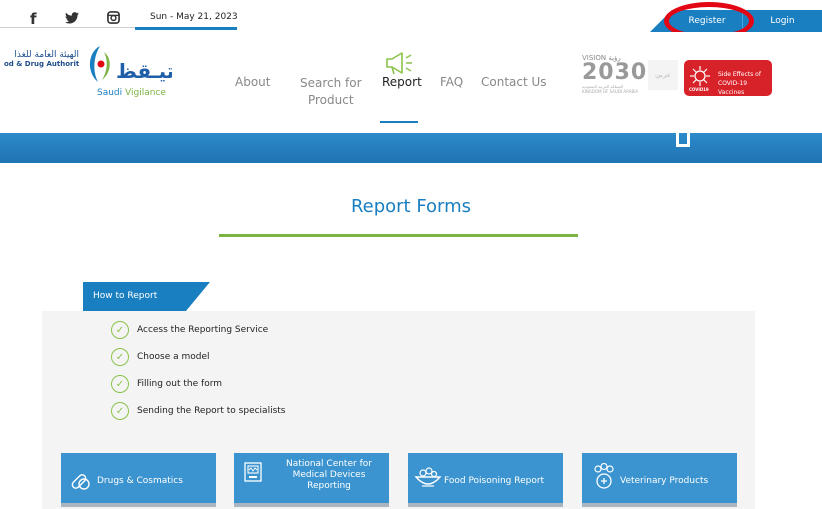  I want to click on step-item: ✓ Choose a model, so click(160, 357).